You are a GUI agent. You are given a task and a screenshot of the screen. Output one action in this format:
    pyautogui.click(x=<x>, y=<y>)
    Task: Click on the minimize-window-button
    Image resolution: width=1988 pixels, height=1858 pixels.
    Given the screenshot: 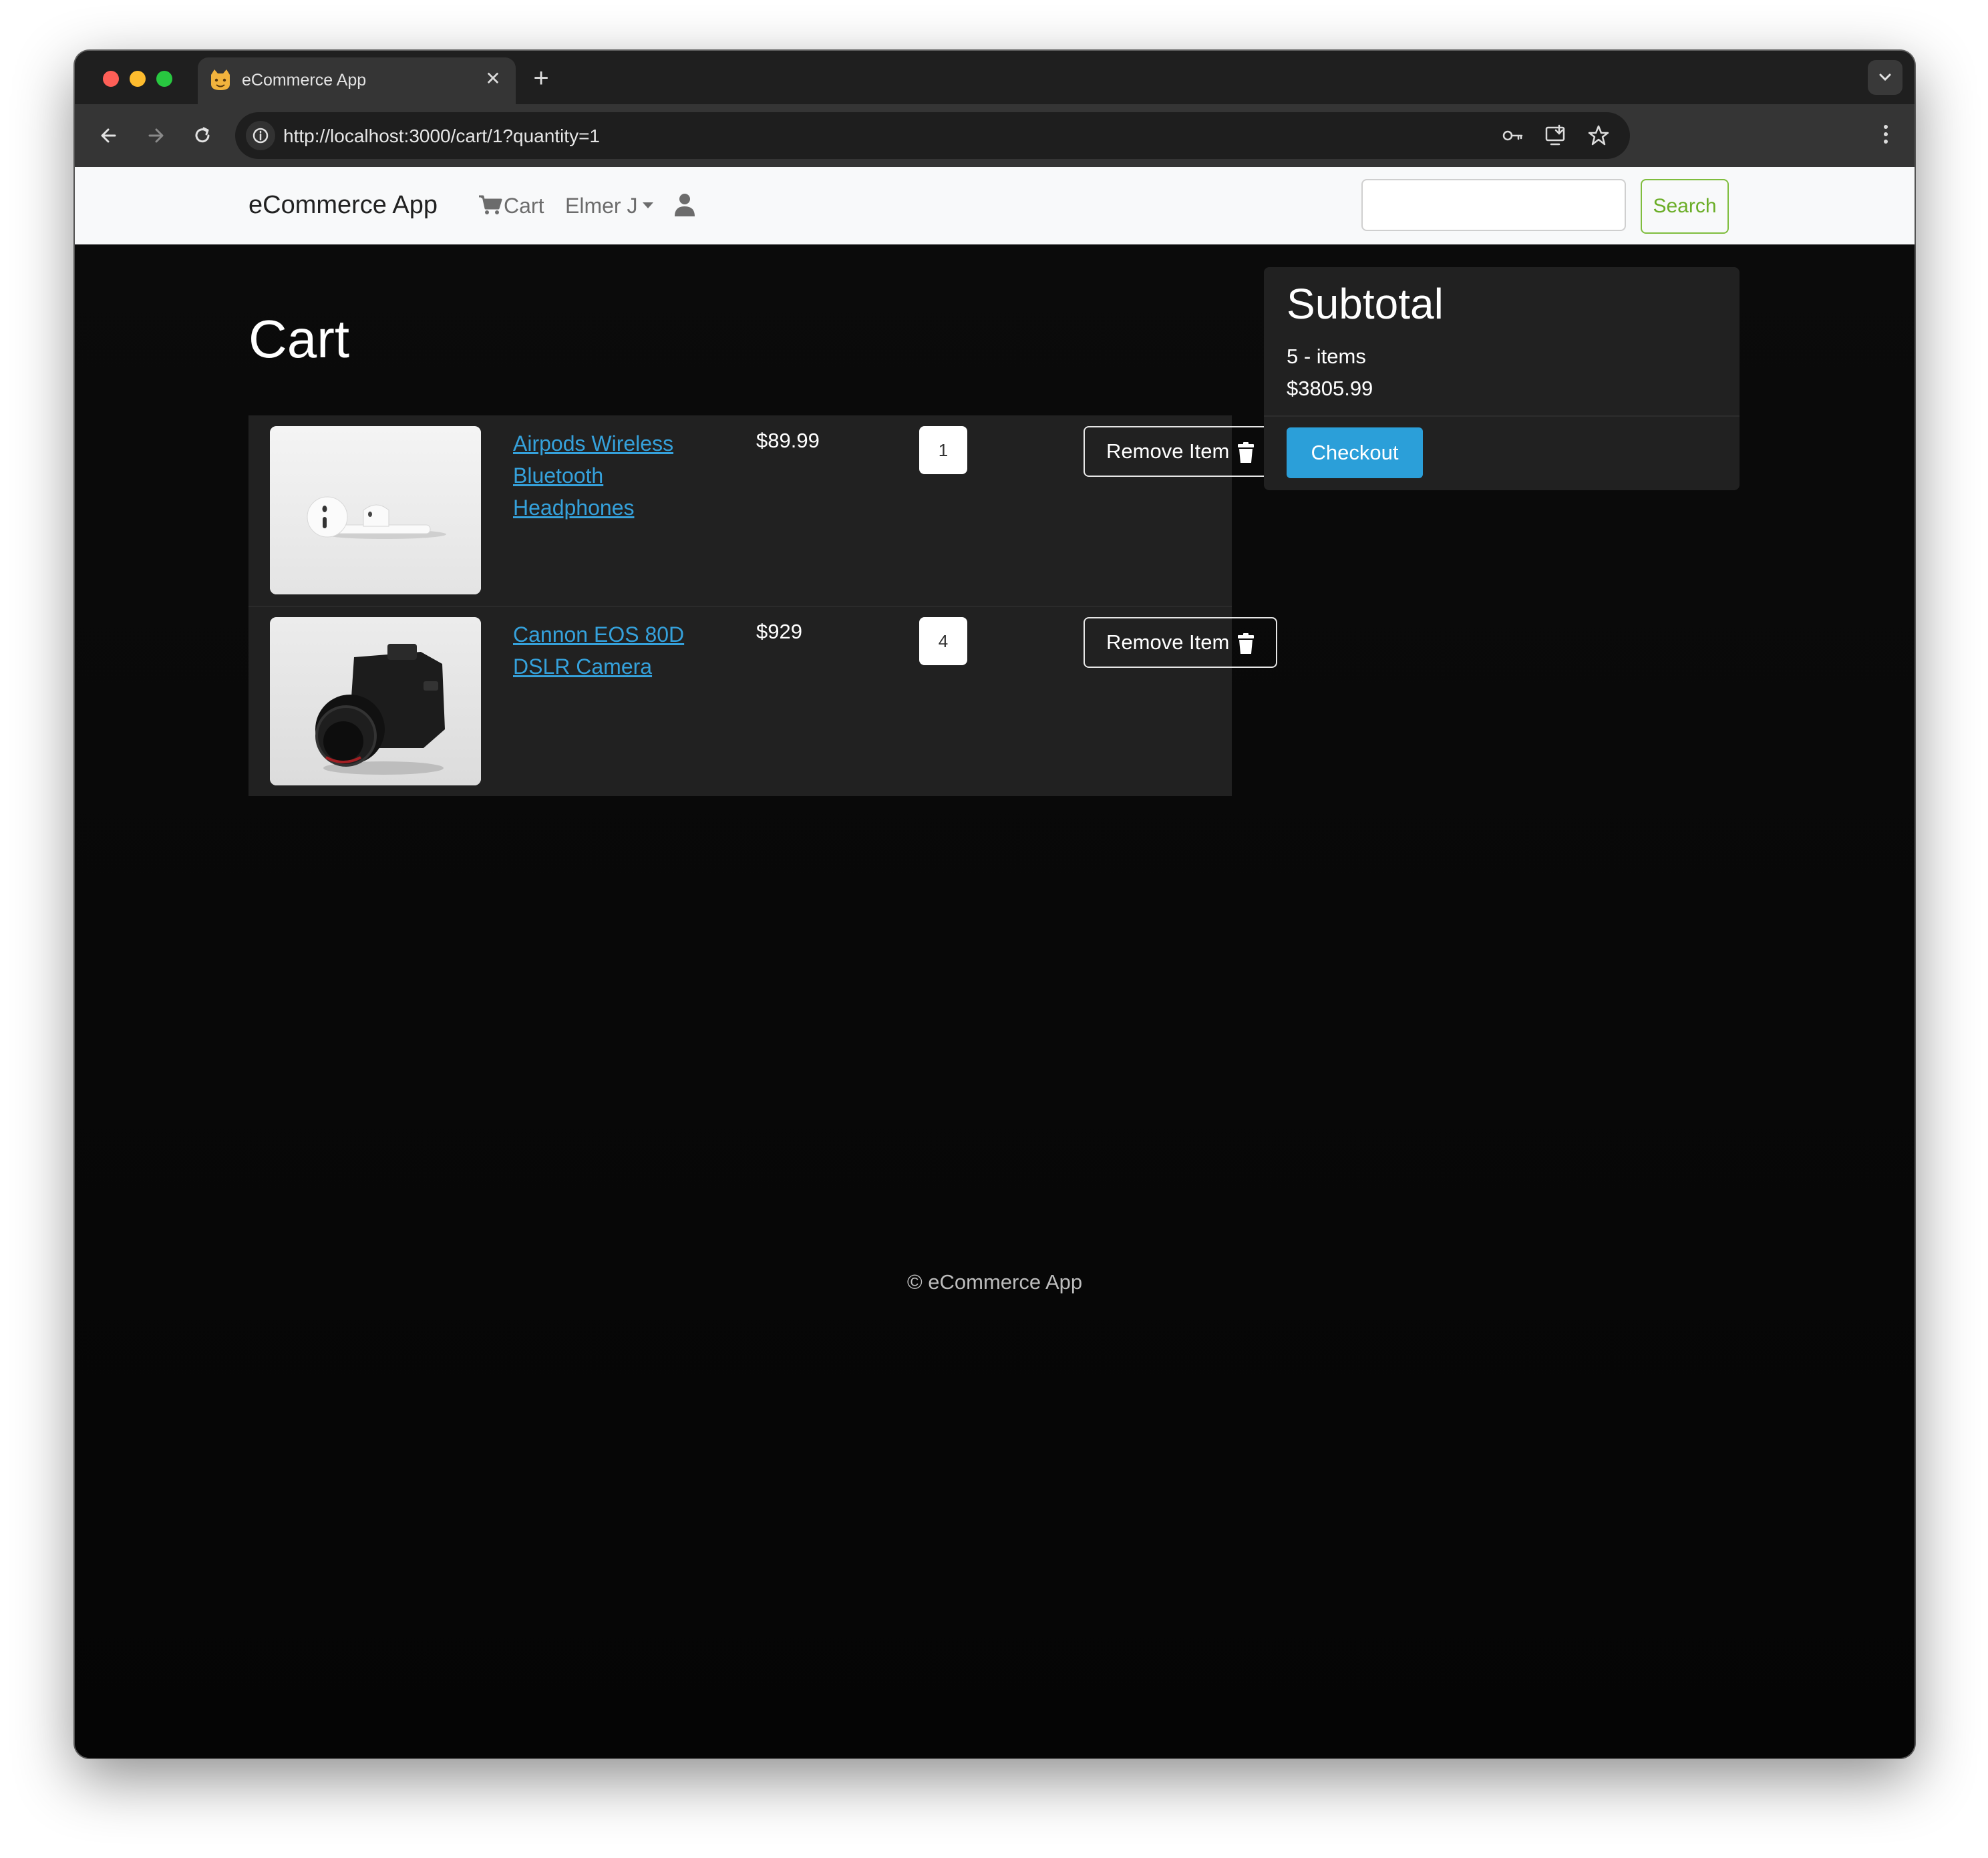 What is the action you would take?
    pyautogui.click(x=138, y=79)
    